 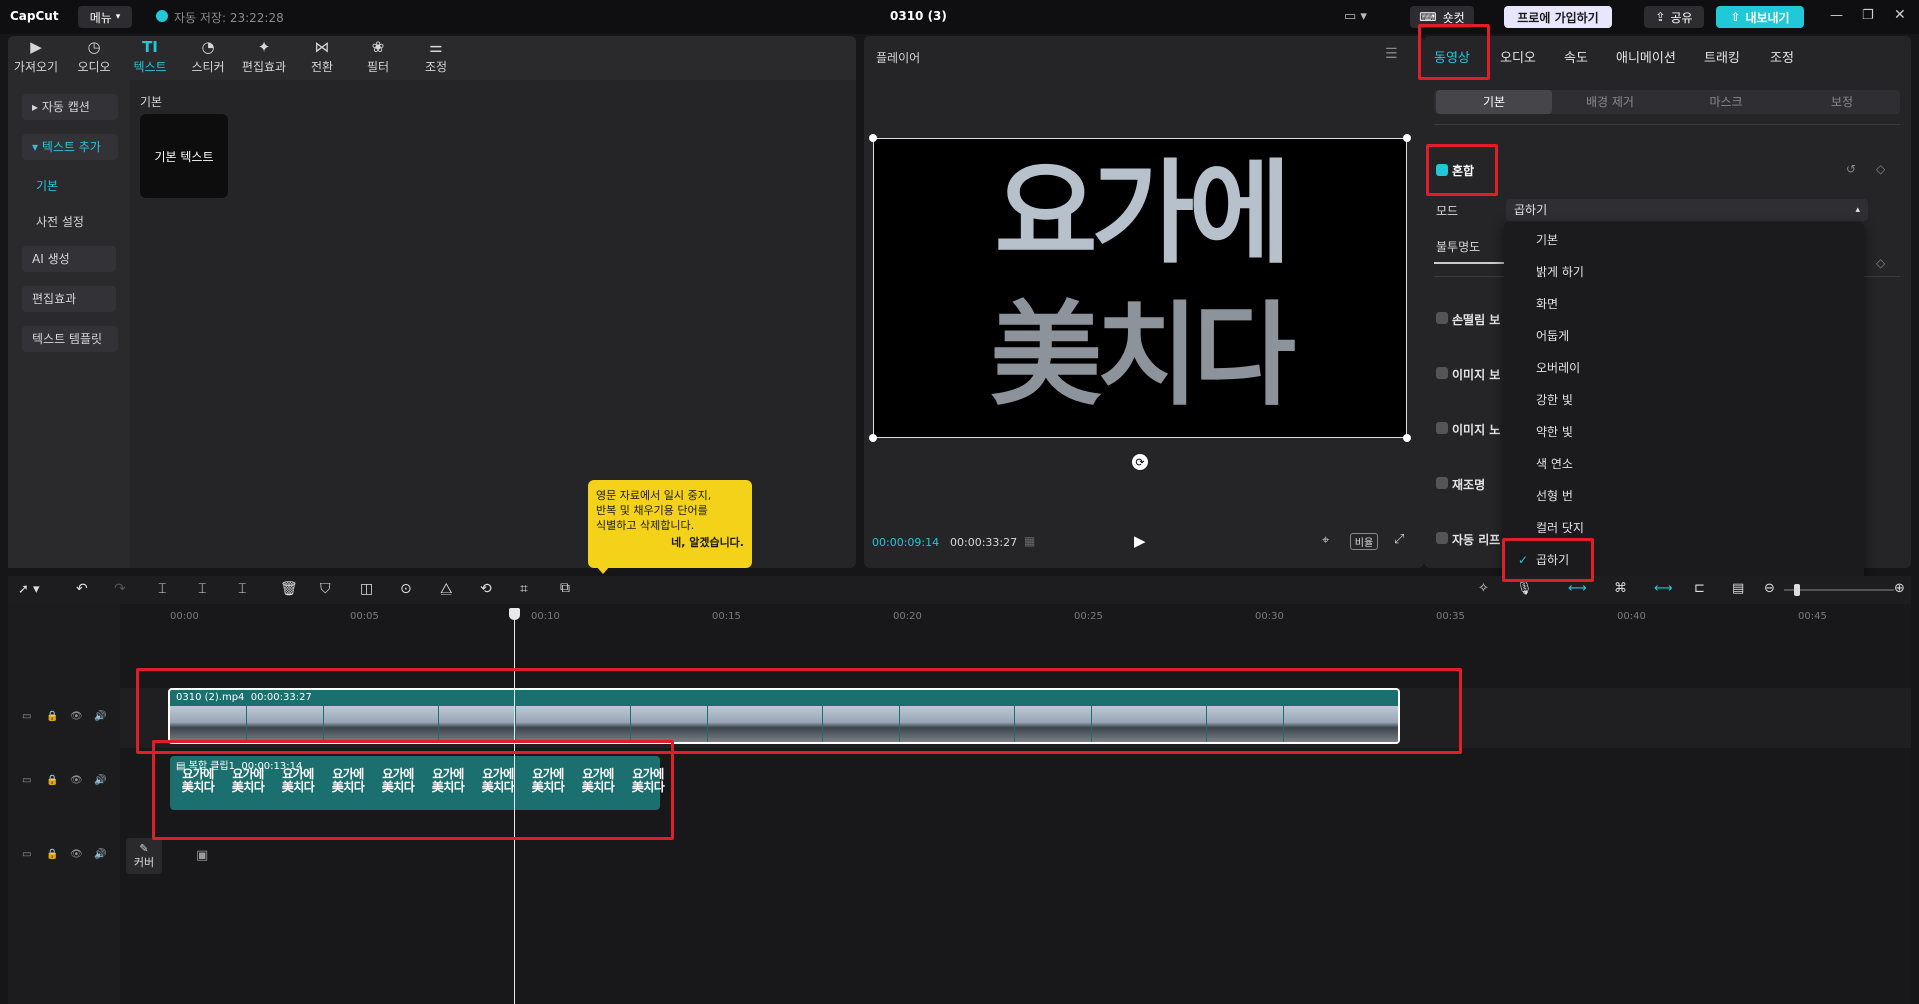 I want to click on maximize-icon: ❐, so click(x=1868, y=15).